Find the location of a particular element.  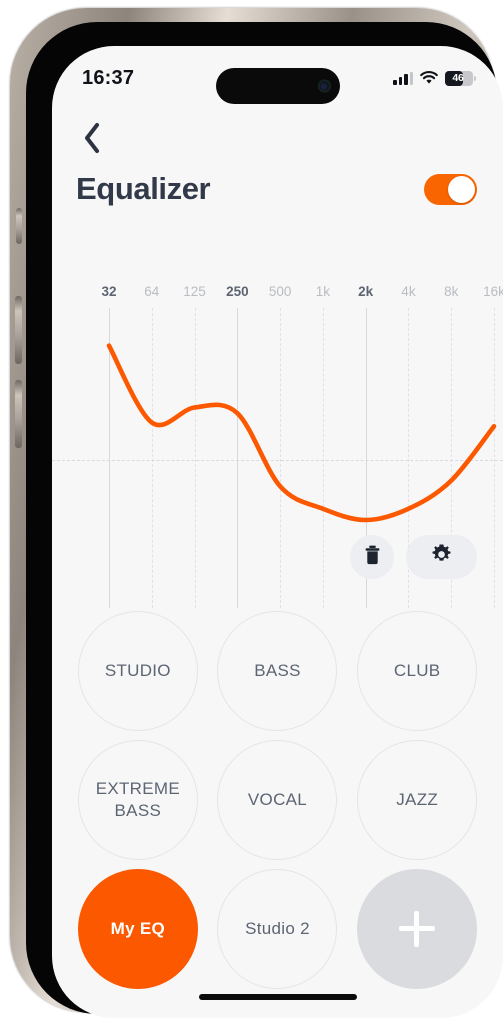

wifi-icon is located at coordinates (429, 78).